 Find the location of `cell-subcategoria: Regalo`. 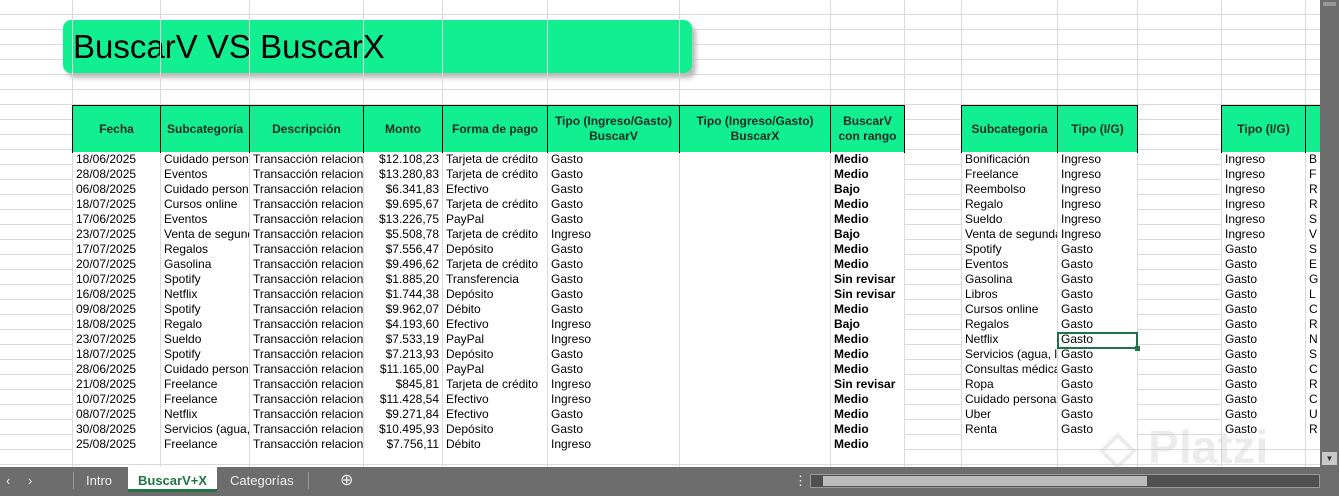

cell-subcategoria: Regalo is located at coordinates (205, 324).